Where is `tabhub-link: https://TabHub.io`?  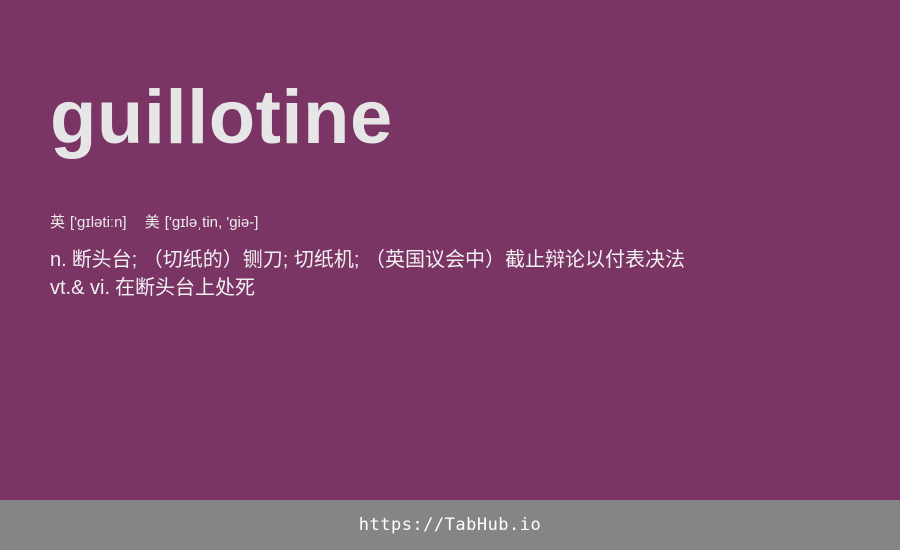 tabhub-link: https://TabHub.io is located at coordinates (450, 525).